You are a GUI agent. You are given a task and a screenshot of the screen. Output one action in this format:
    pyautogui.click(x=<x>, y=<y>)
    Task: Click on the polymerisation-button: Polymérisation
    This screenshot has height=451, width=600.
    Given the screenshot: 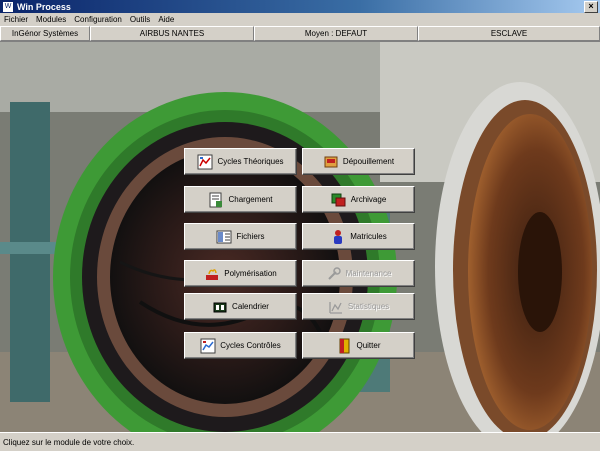 What is the action you would take?
    pyautogui.click(x=240, y=273)
    